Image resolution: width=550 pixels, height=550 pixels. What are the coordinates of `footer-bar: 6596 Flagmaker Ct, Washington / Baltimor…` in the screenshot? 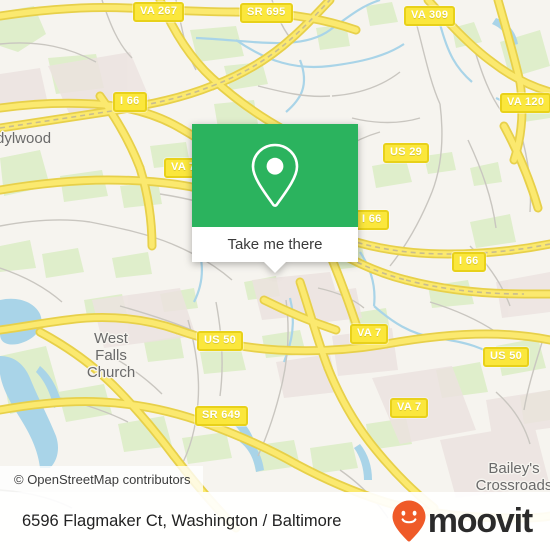 It's located at (275, 521).